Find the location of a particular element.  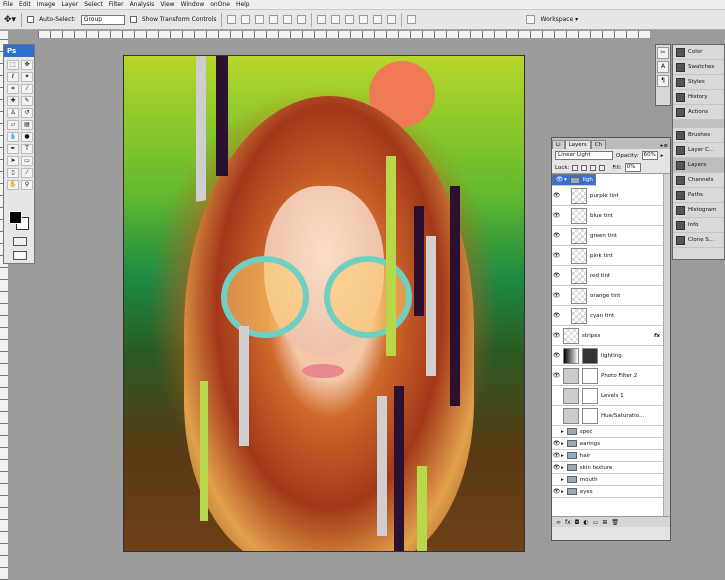

layer-row: 👁 pink tint is located at coordinates (611, 256).